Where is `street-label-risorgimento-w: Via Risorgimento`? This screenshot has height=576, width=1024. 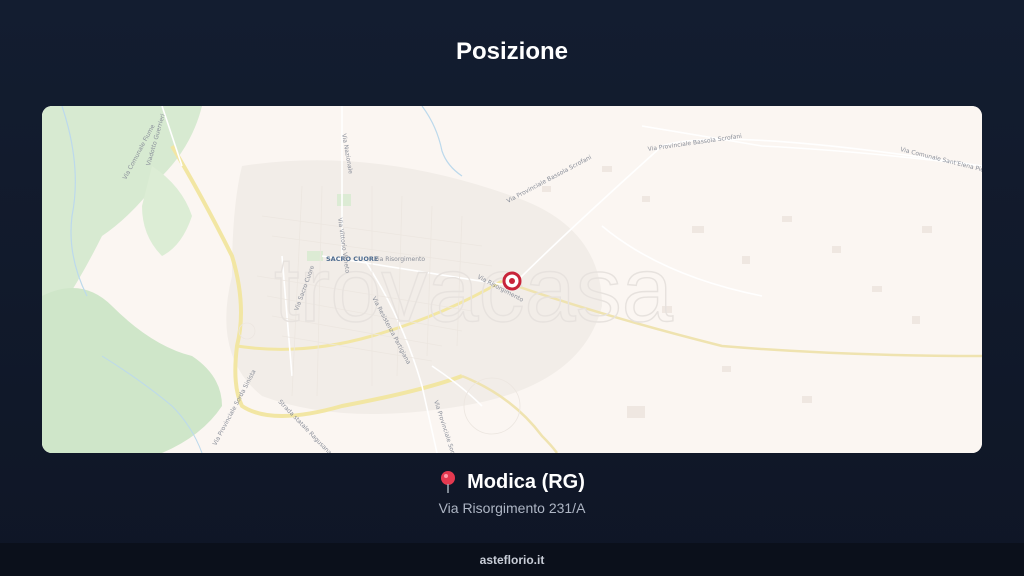 street-label-risorgimento-w: Via Risorgimento is located at coordinates (399, 259).